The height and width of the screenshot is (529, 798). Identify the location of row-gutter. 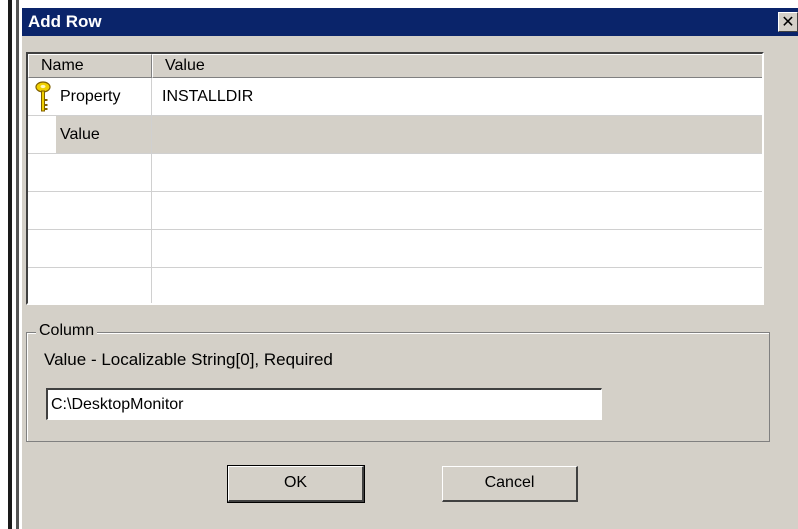
(42, 134).